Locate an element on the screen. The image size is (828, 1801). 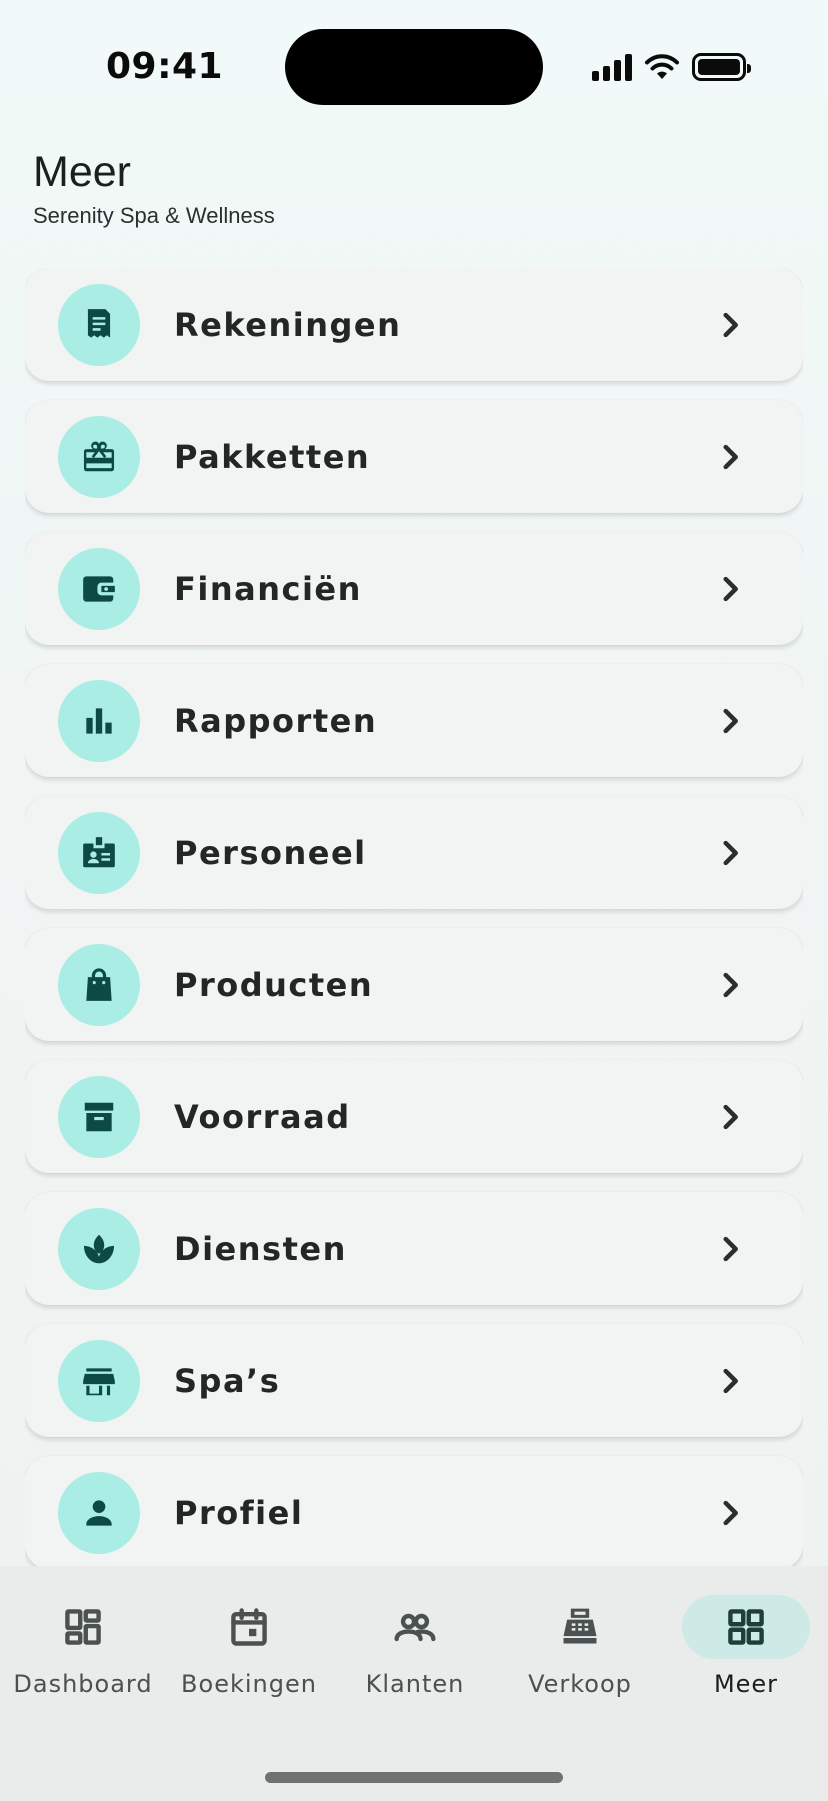
menu-item-label: Rapporten is located at coordinates (276, 721).